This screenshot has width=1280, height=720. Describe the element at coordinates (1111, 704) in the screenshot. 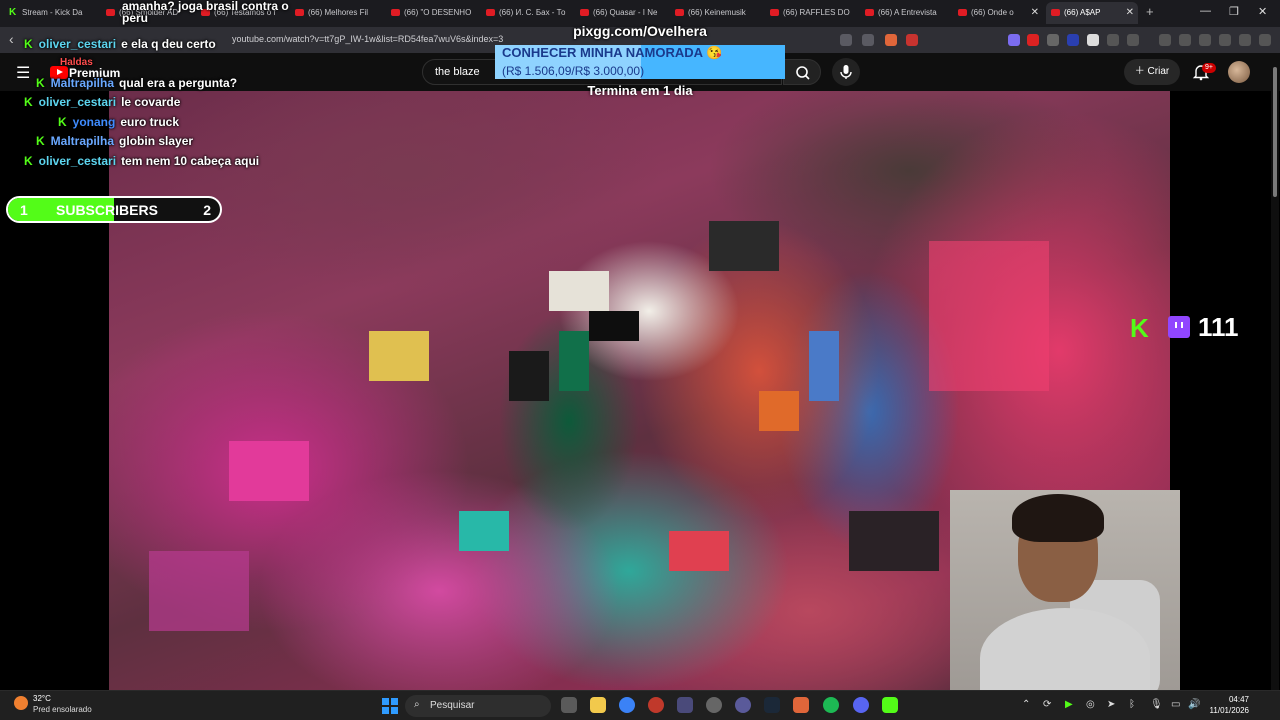

I see `tray-icon: ➤` at that location.